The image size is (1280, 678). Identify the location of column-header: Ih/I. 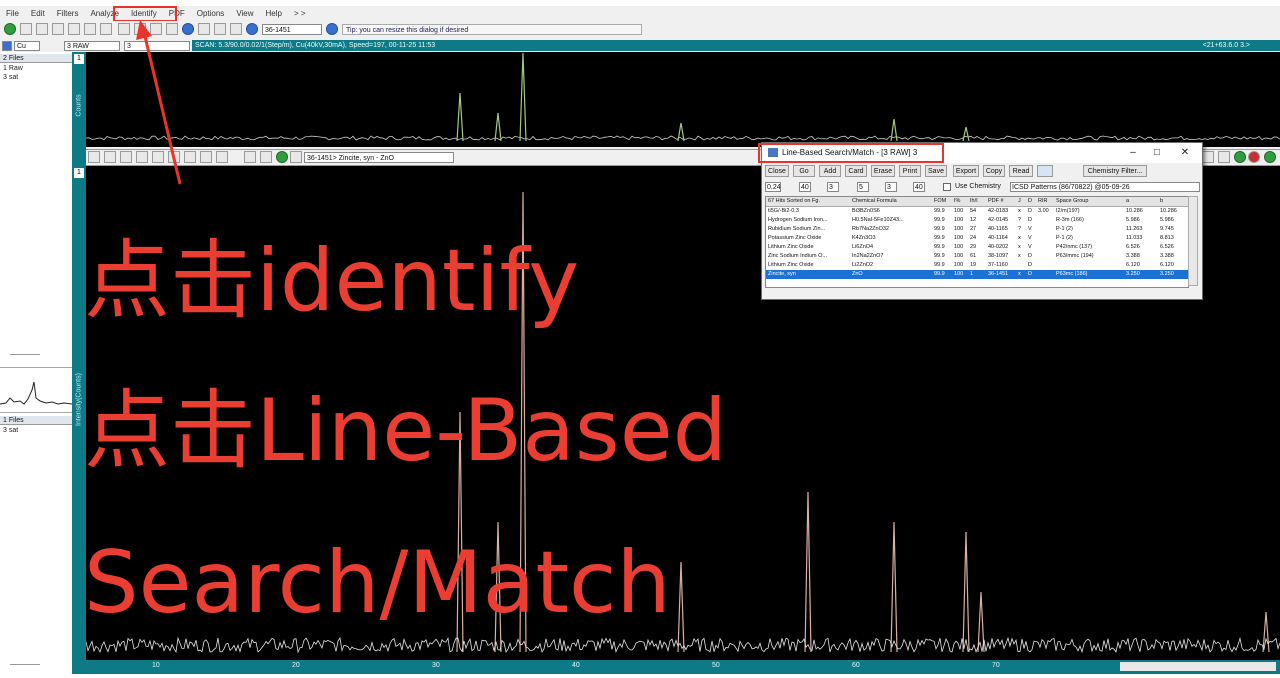
(978, 201).